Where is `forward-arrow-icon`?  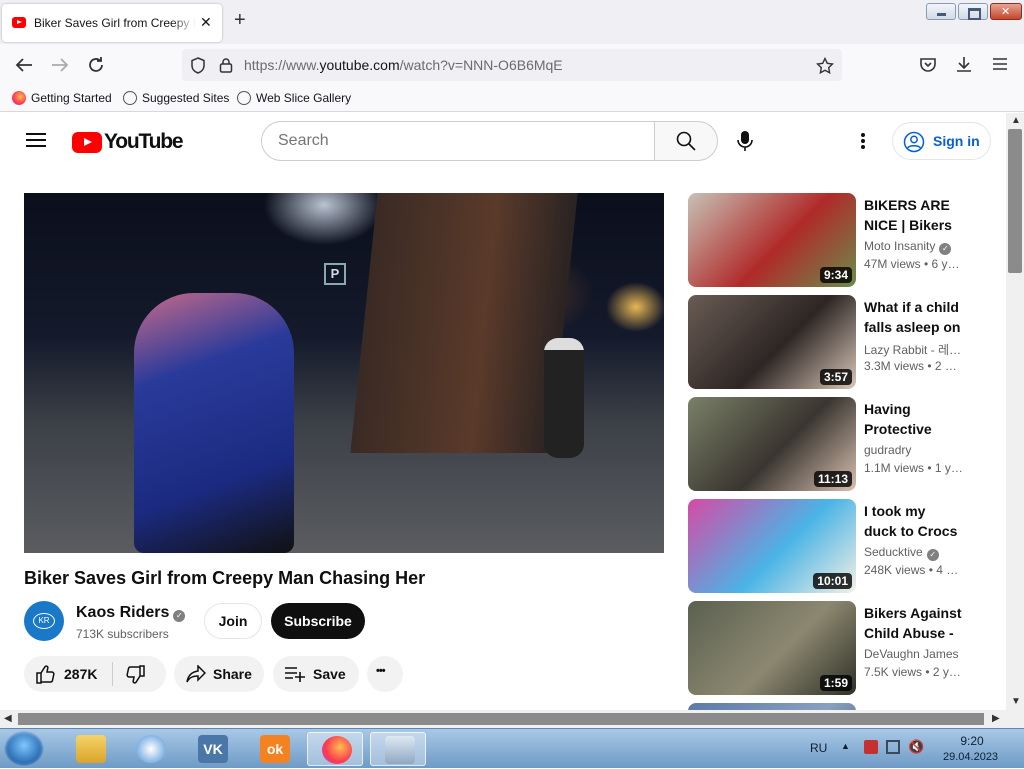 forward-arrow-icon is located at coordinates (60, 65).